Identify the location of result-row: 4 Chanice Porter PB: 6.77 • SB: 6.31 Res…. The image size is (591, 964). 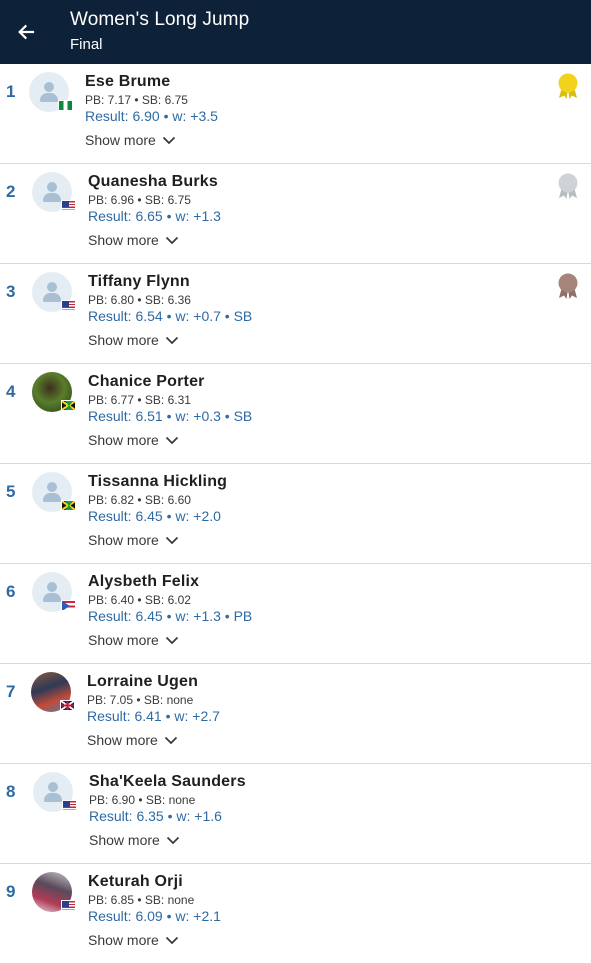
(295, 414).